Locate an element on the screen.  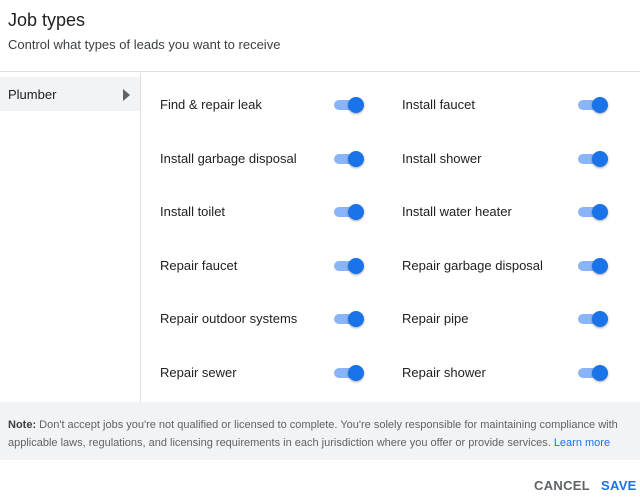
job-type-find-repair-leak: Find & repair leak is located at coordinates (275, 105).